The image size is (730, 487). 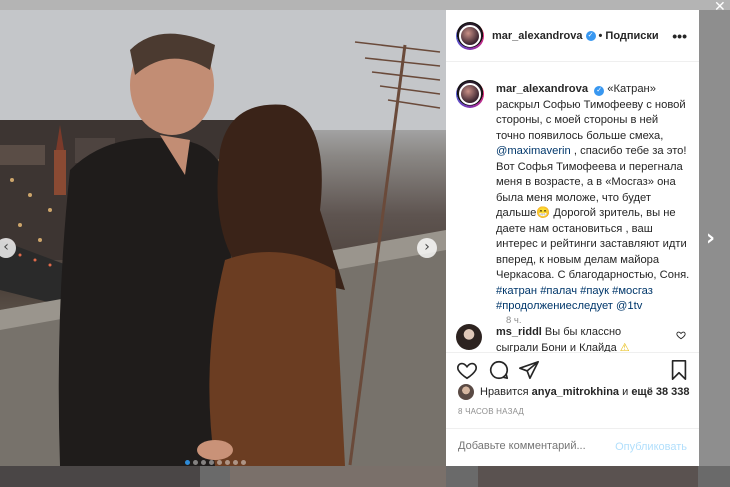 I want to click on caption-line: дальше😁 Дорогой зритель, вы не, so click(x=586, y=213).